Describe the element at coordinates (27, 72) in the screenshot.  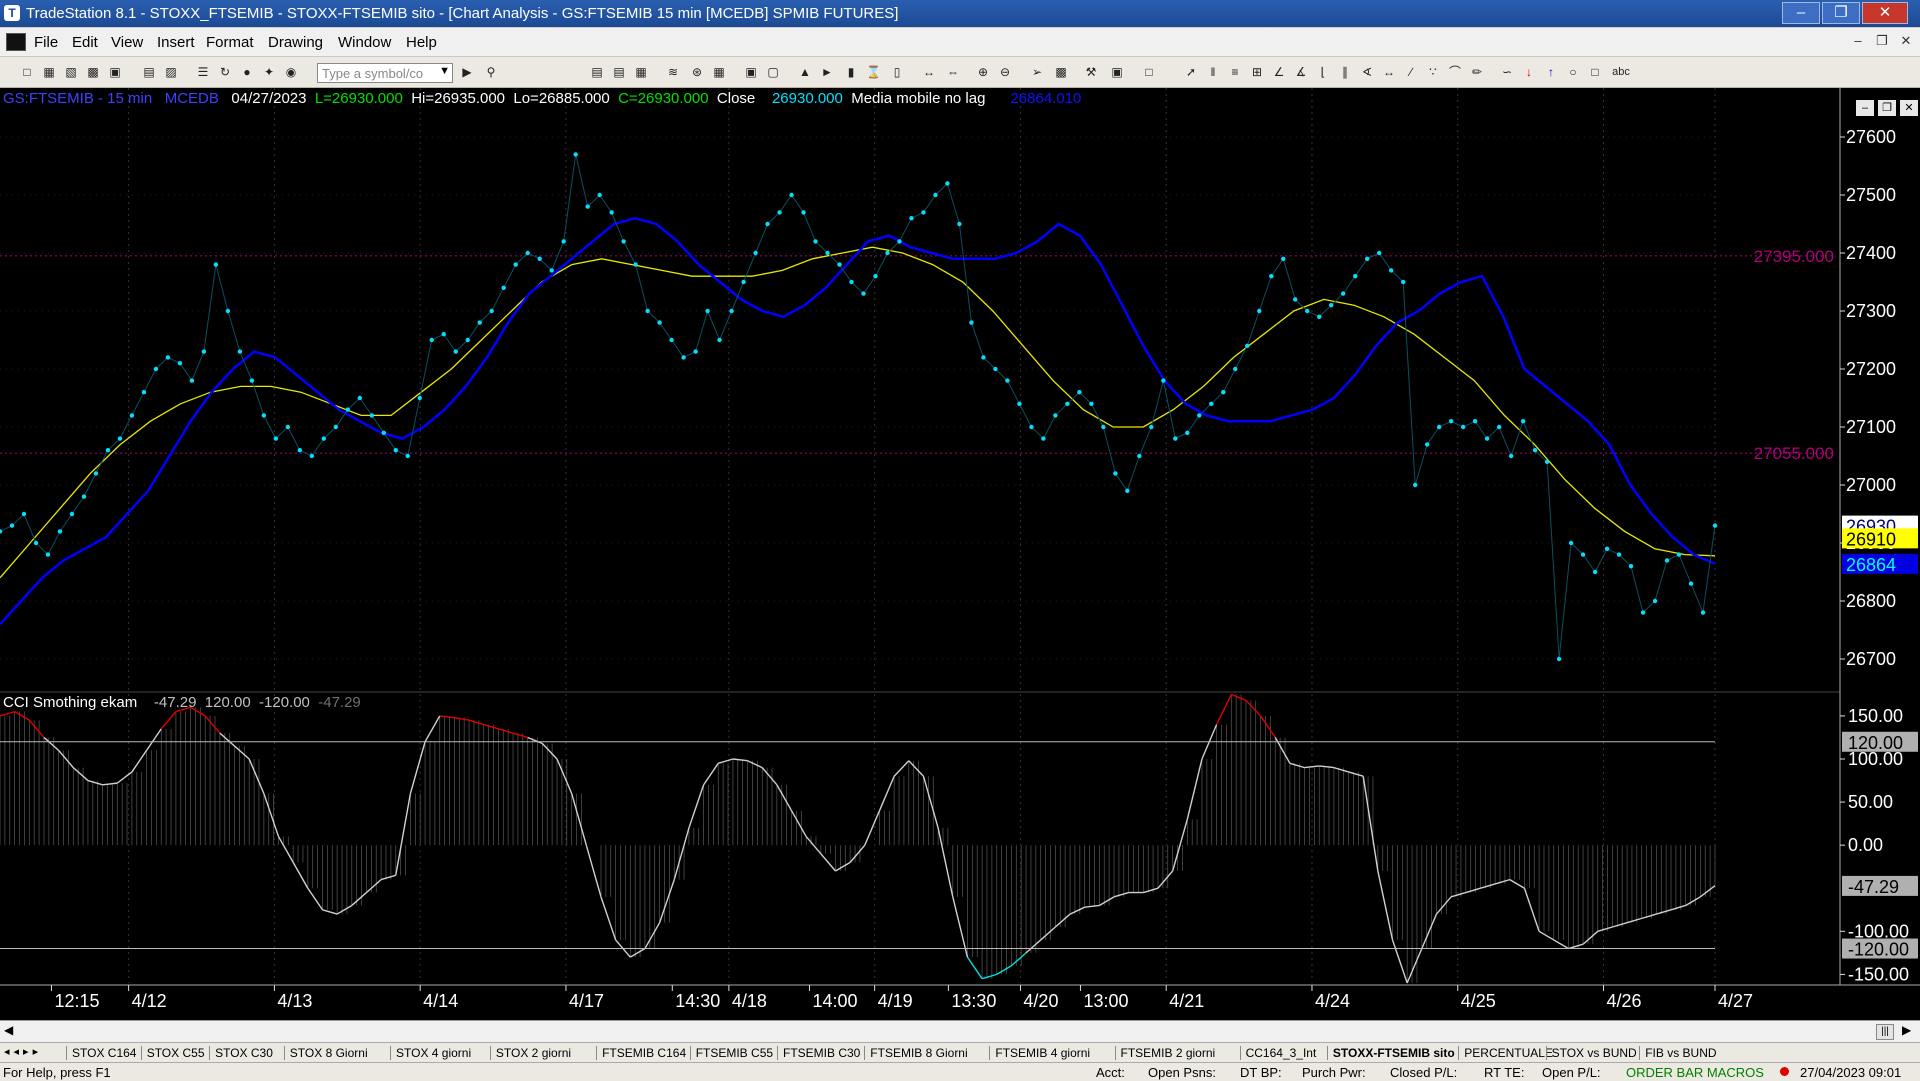
I see `new-icon: □` at that location.